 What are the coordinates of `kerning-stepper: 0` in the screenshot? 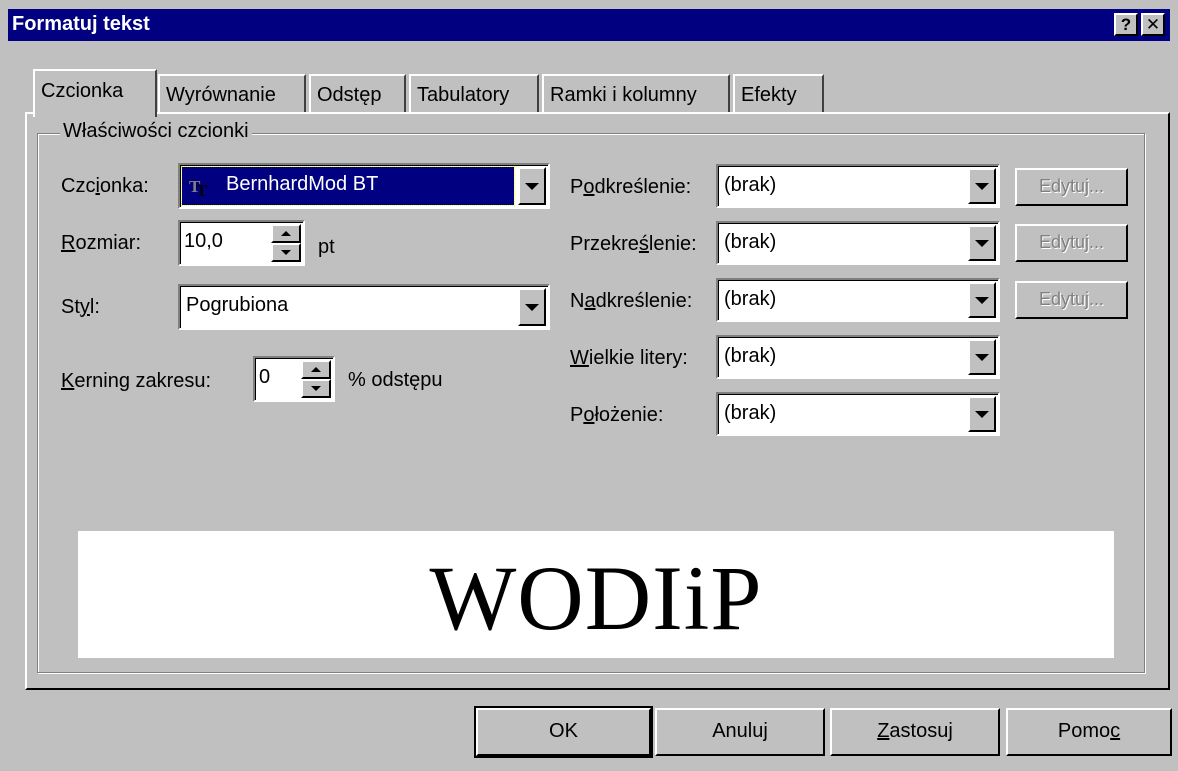 It's located at (294, 379).